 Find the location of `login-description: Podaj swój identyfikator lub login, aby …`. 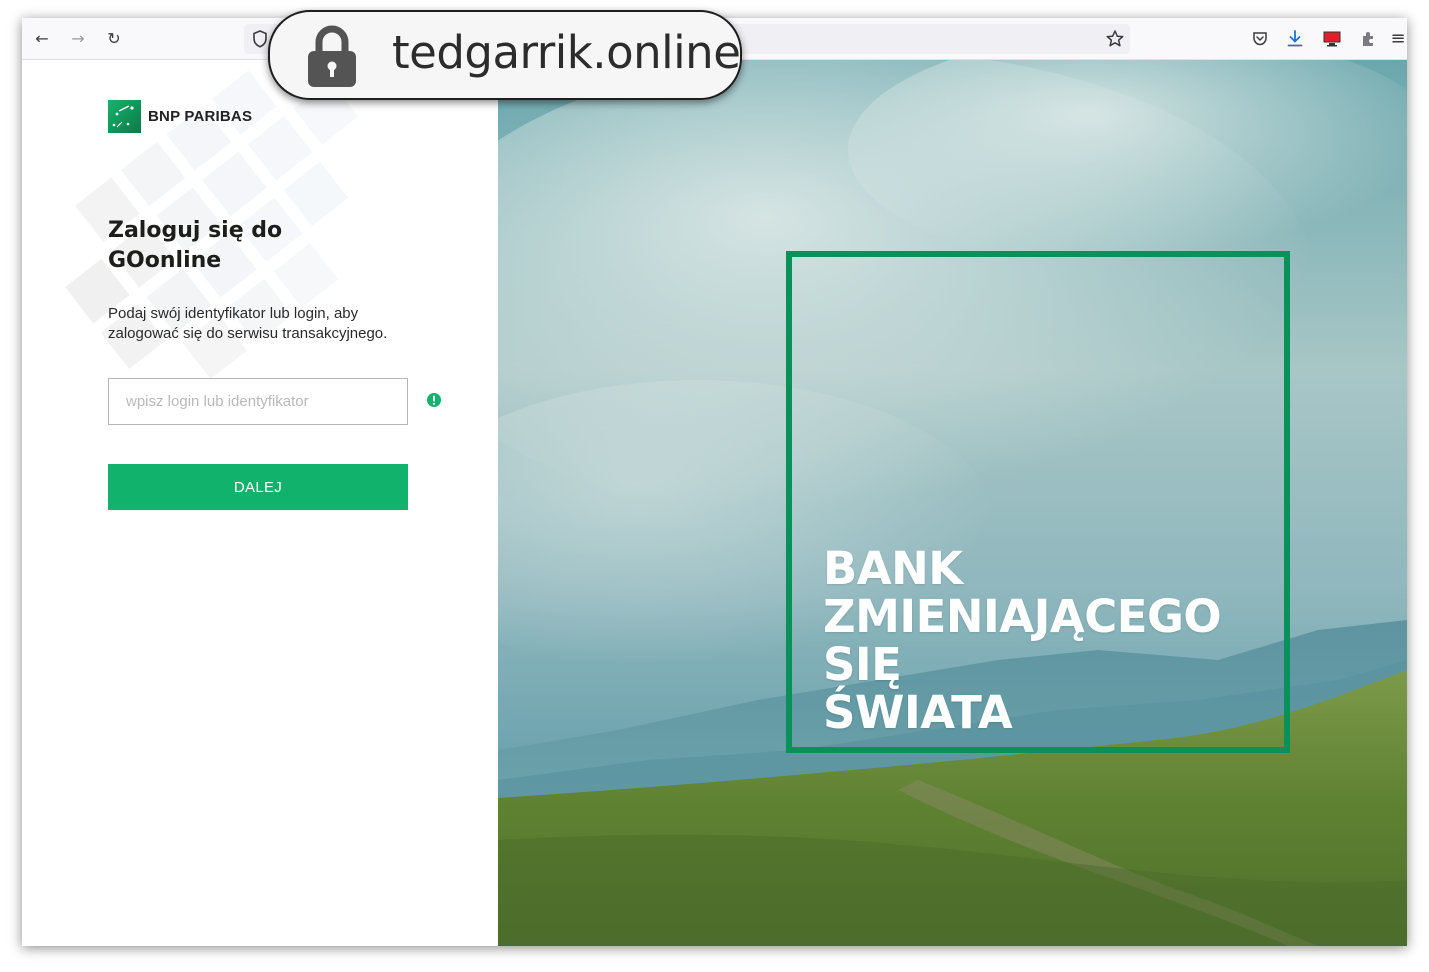

login-description: Podaj swój identyfikator lub login, aby … is located at coordinates (268, 324).